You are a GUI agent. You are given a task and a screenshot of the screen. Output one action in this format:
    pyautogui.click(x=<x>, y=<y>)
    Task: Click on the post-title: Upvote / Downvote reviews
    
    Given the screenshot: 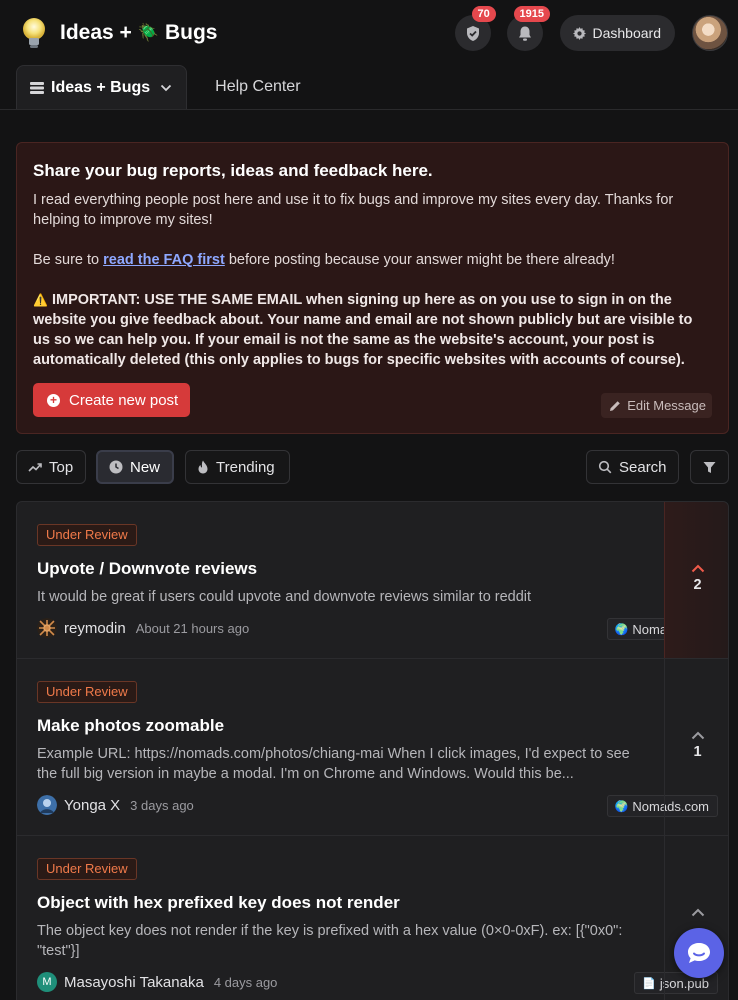 What is the action you would take?
    pyautogui.click(x=340, y=569)
    